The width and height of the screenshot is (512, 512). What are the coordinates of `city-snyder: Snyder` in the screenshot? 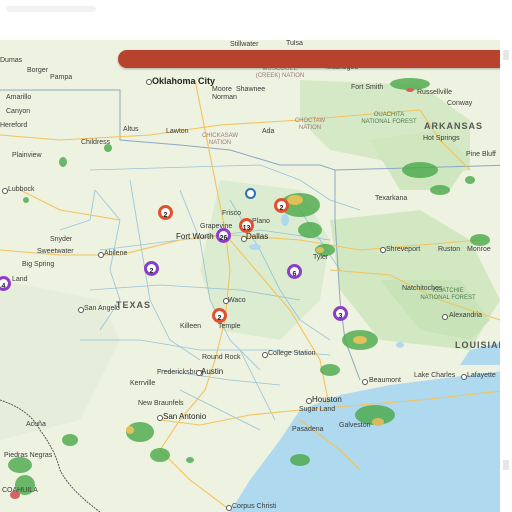 It's located at (61, 239).